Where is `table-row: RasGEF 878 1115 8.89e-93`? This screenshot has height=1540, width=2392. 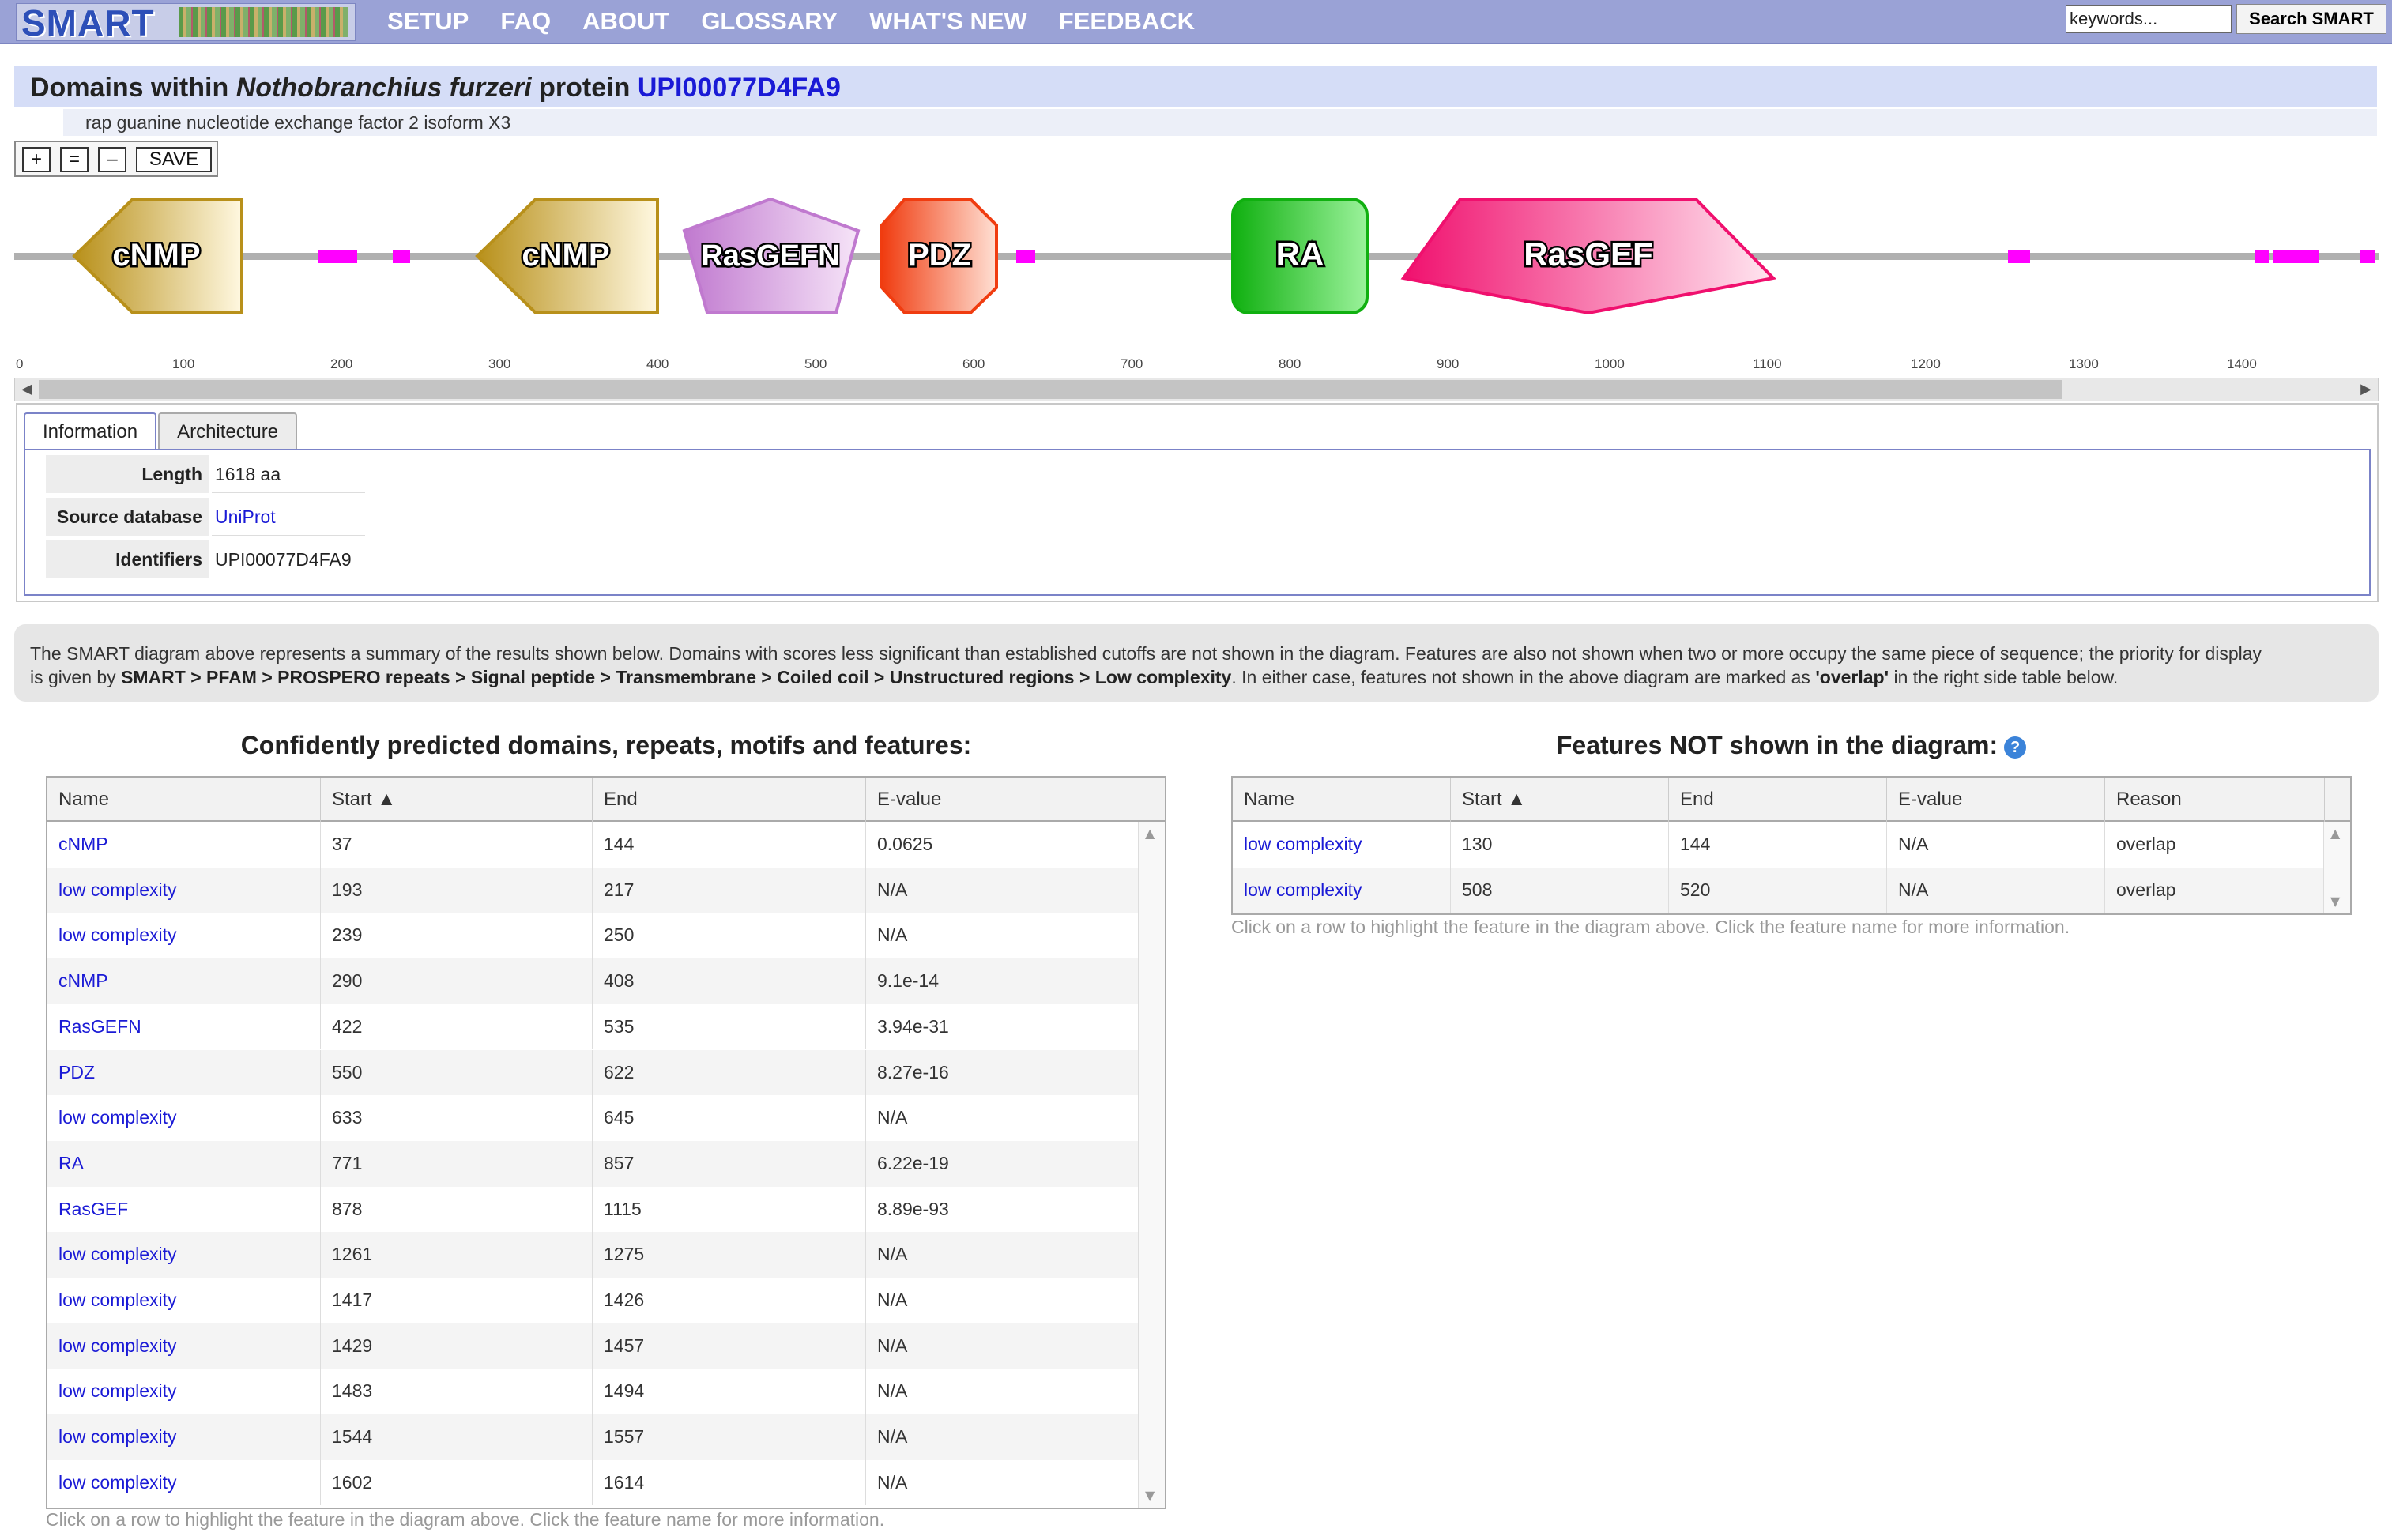 table-row: RasGEF 878 1115 8.89e-93 is located at coordinates (593, 1209).